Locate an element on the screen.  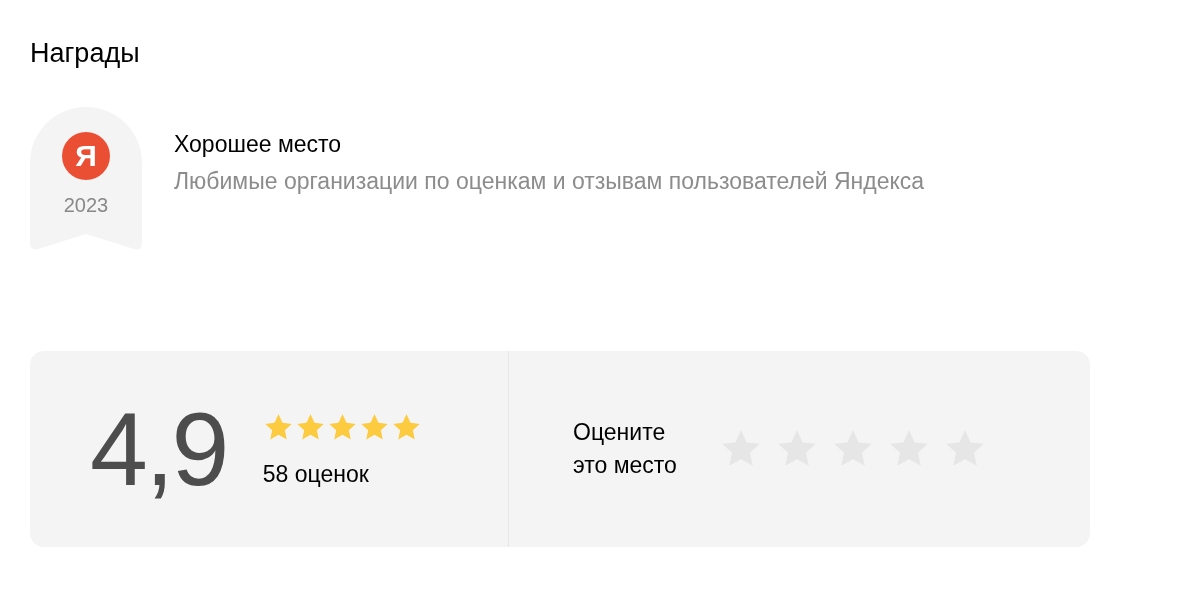
award-year: 2023 is located at coordinates (86, 205).